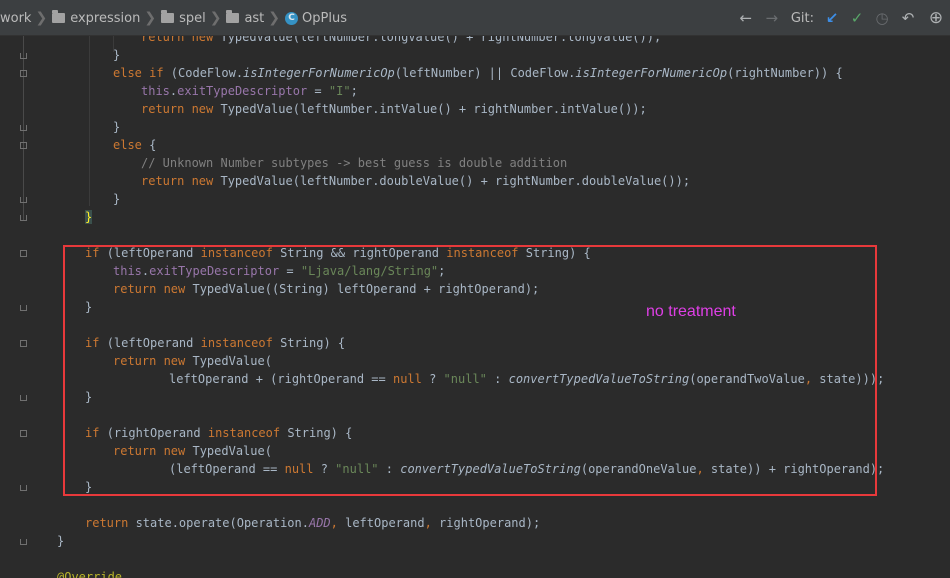 The height and width of the screenshot is (578, 950). Describe the element at coordinates (142, 73) in the screenshot. I see `code-token: else if` at that location.